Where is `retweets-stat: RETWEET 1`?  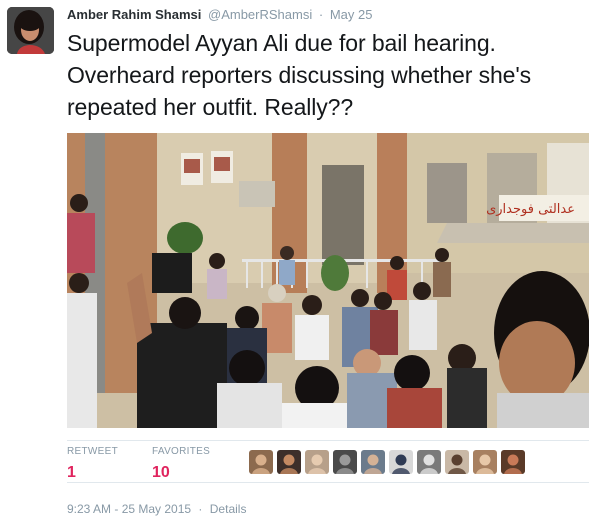 retweets-stat: RETWEET 1 is located at coordinates (92, 464).